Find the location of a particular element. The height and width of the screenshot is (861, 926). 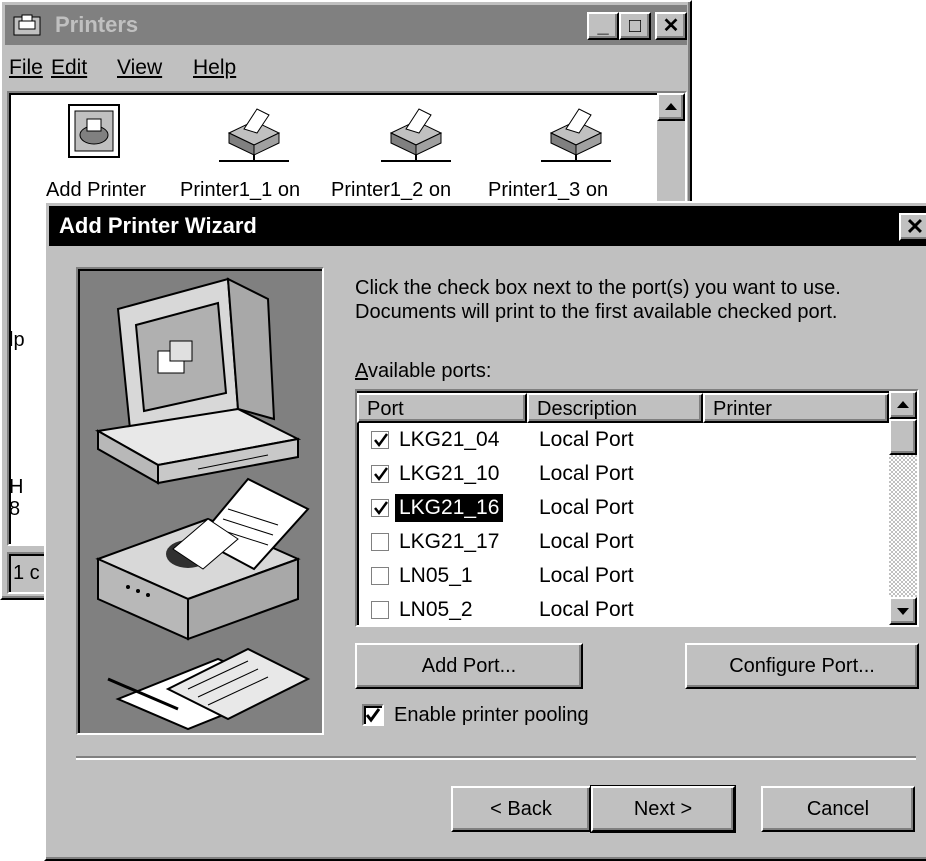

cancel-button: Cancel is located at coordinates (838, 809).